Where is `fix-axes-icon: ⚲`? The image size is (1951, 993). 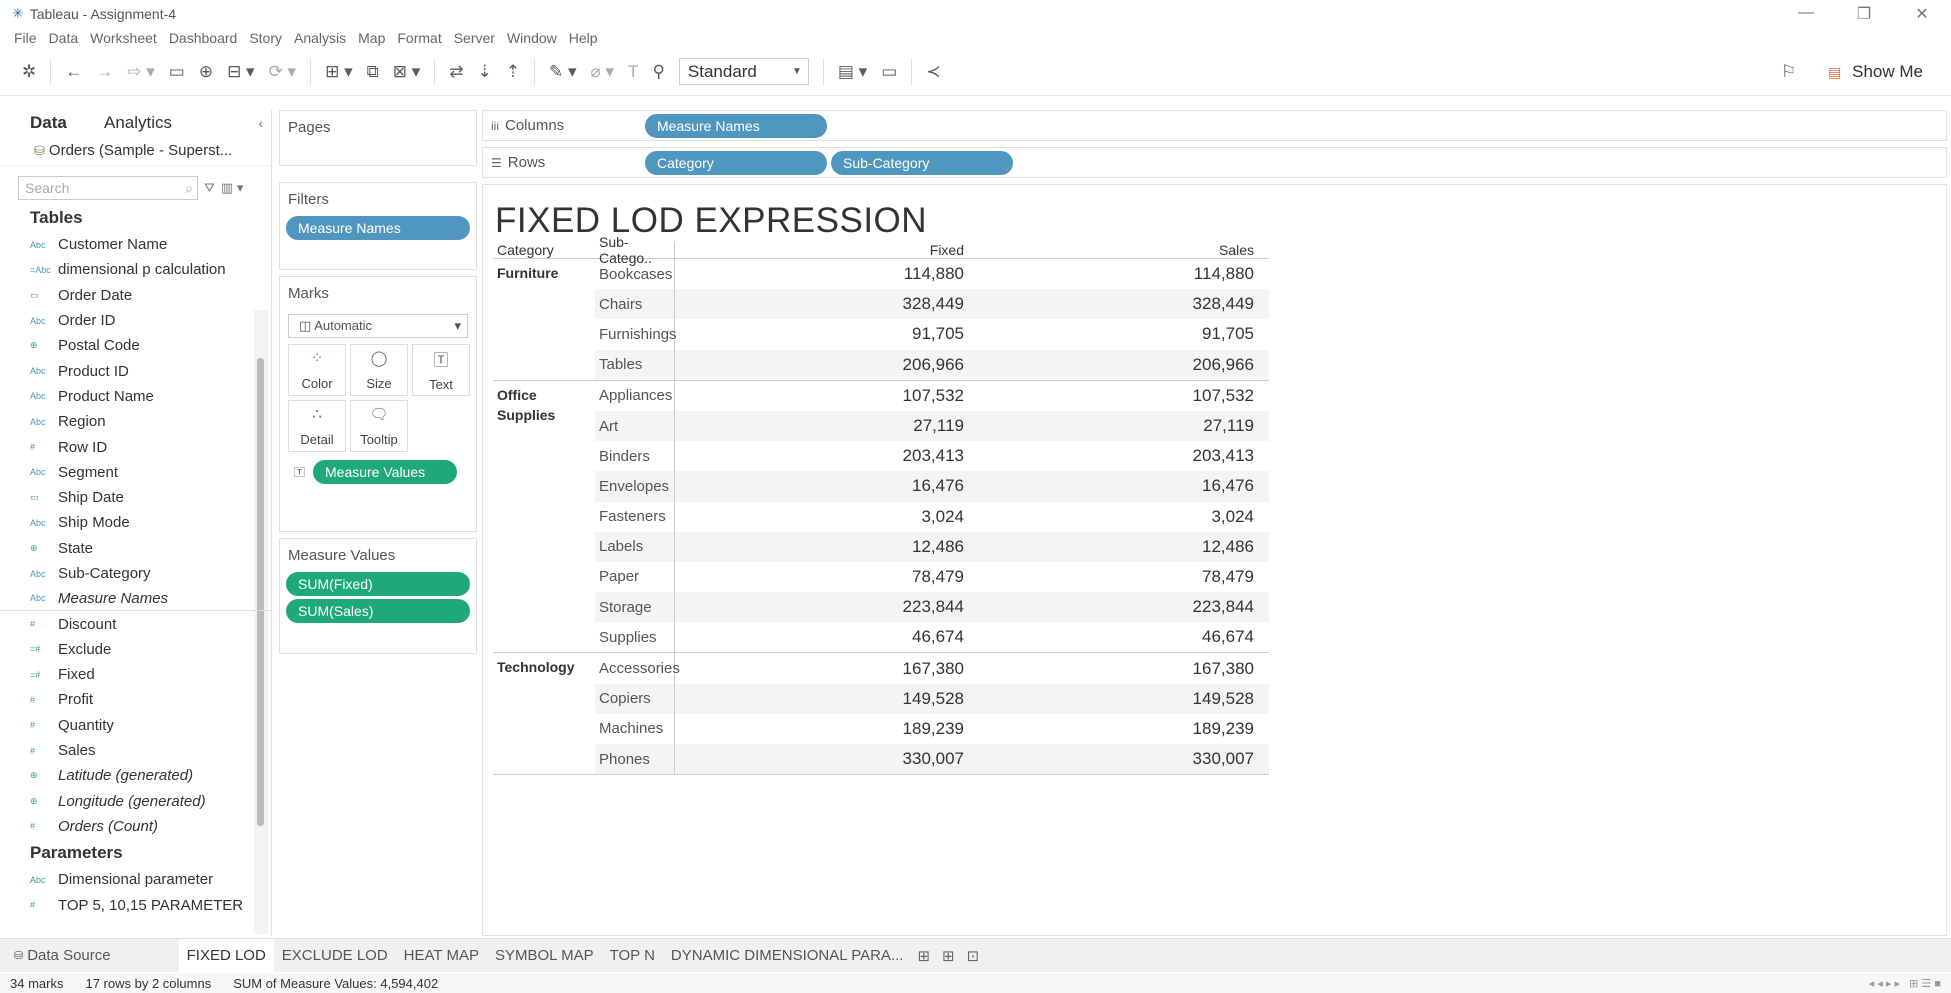
fix-axes-icon: ⚲ is located at coordinates (658, 72).